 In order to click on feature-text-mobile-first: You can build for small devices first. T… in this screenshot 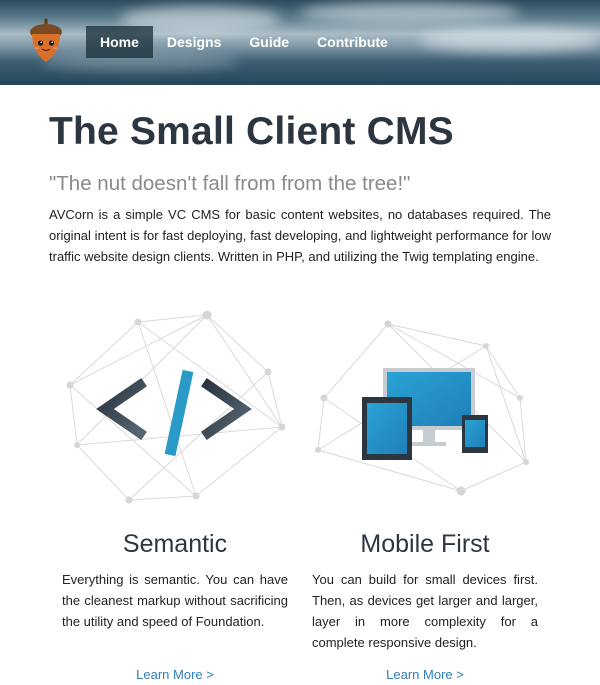, I will do `click(425, 611)`.